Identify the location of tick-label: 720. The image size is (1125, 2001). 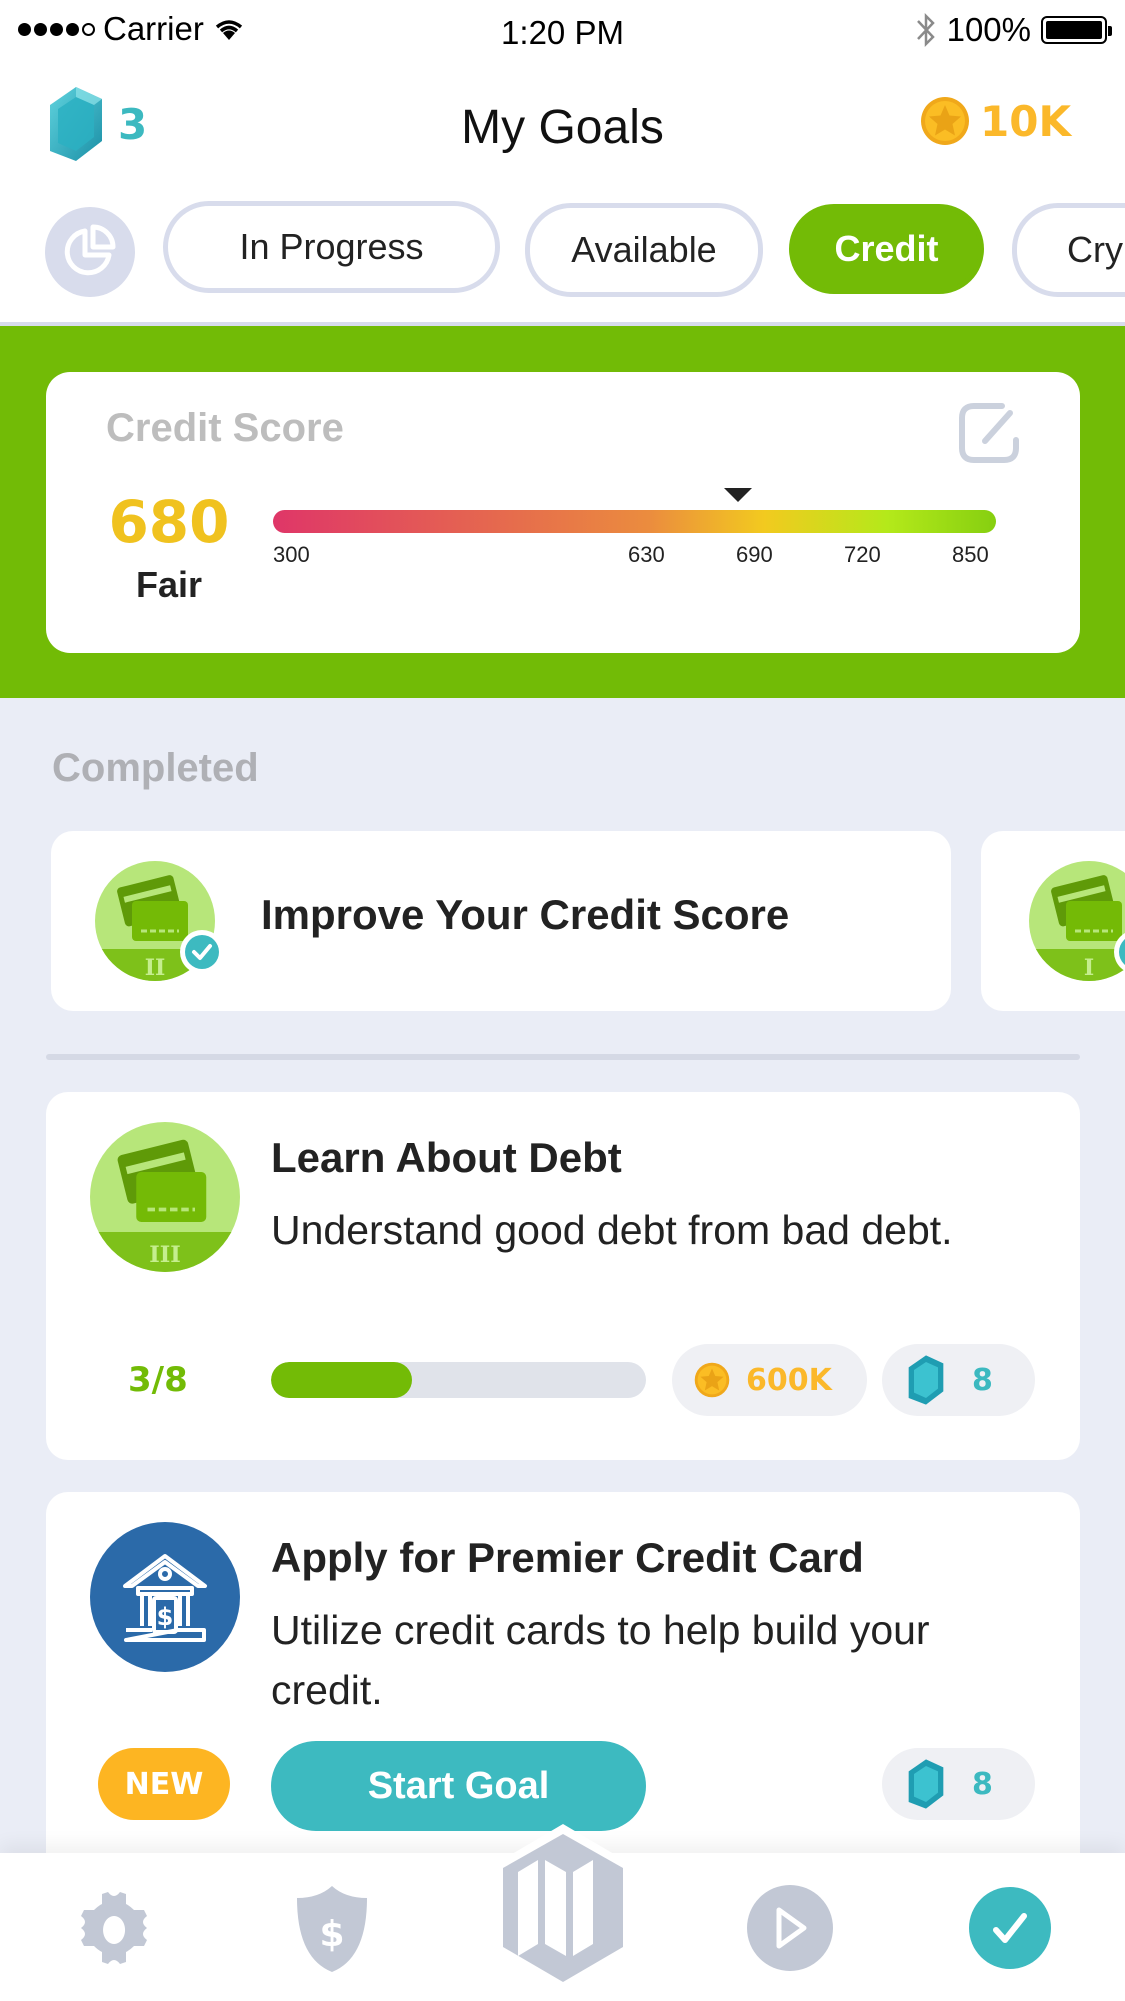
(862, 554).